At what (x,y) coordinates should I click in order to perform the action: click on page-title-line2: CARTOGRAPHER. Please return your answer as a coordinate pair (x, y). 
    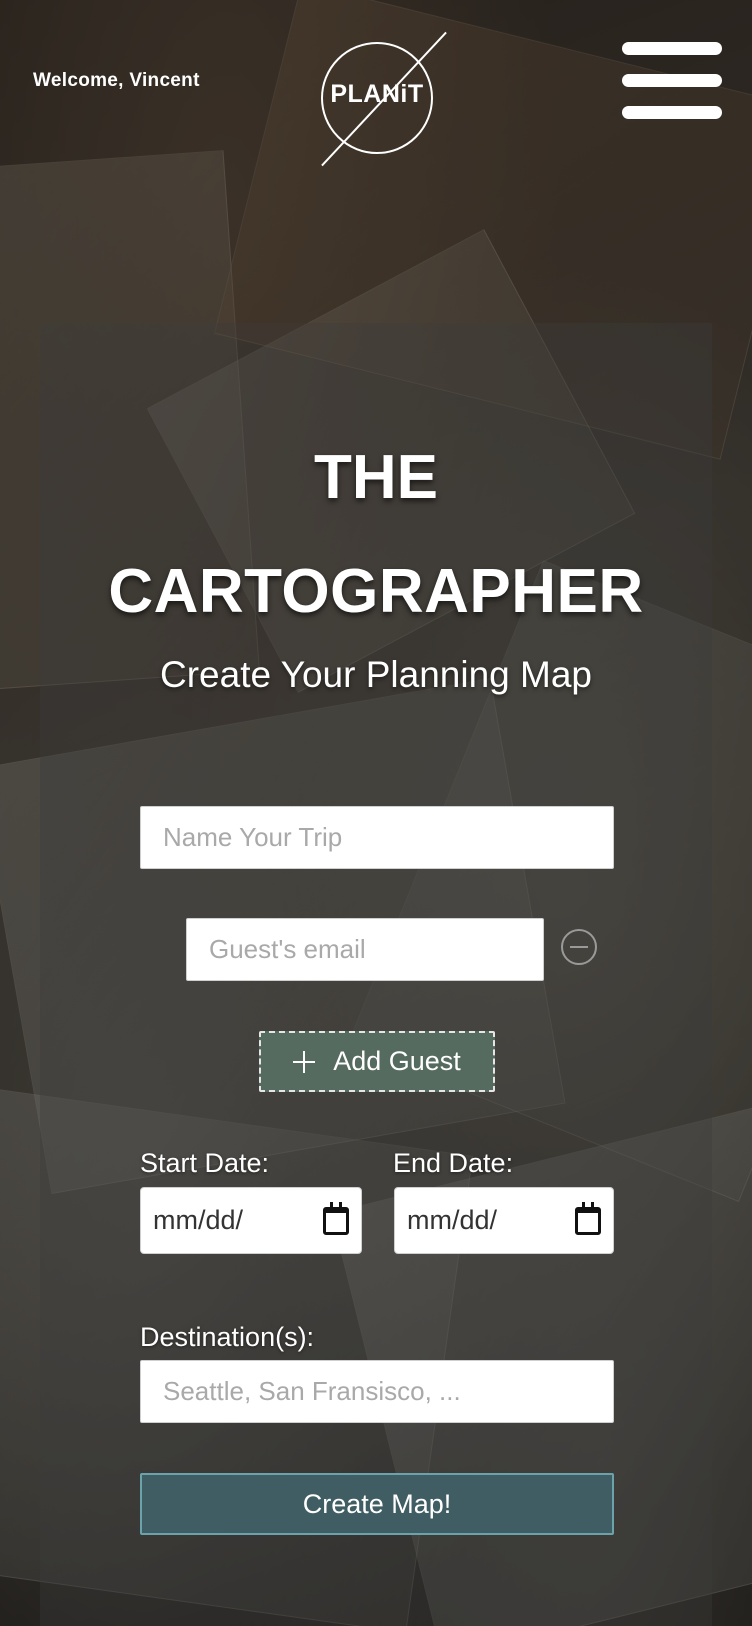
    Looking at the image, I should click on (376, 591).